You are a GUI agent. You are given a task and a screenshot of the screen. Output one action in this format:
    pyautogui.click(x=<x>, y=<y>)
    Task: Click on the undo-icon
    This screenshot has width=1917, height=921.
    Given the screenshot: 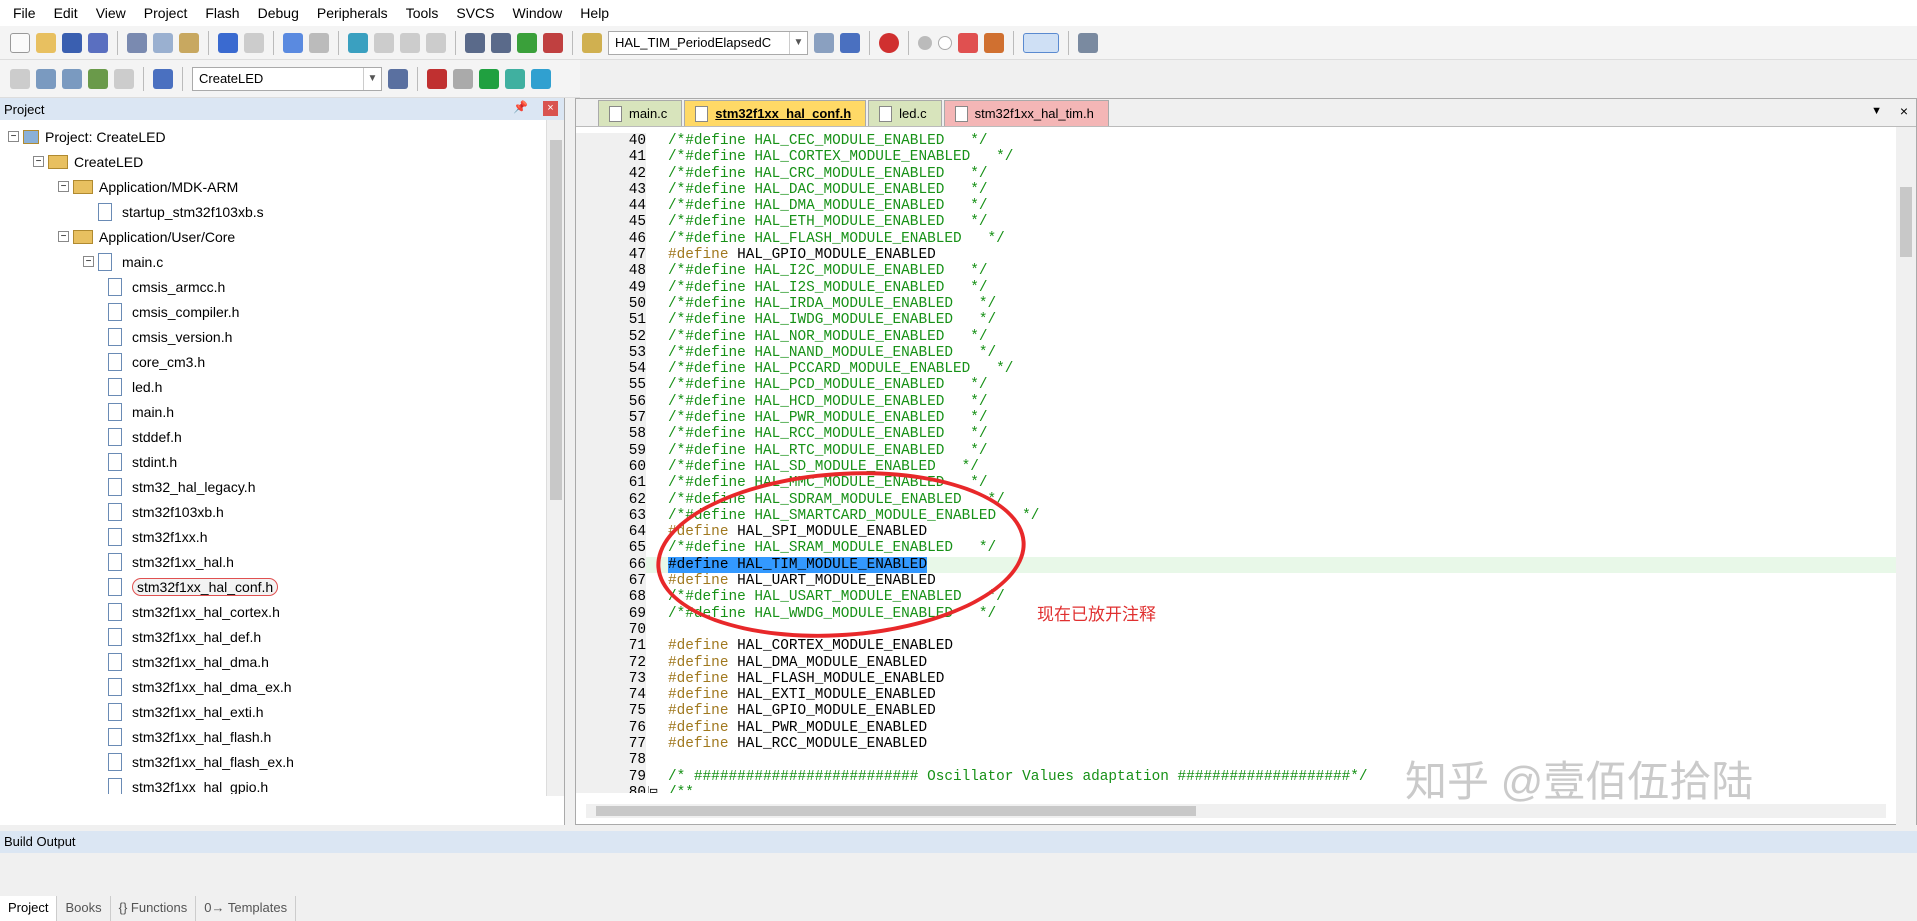 What is the action you would take?
    pyautogui.click(x=228, y=42)
    